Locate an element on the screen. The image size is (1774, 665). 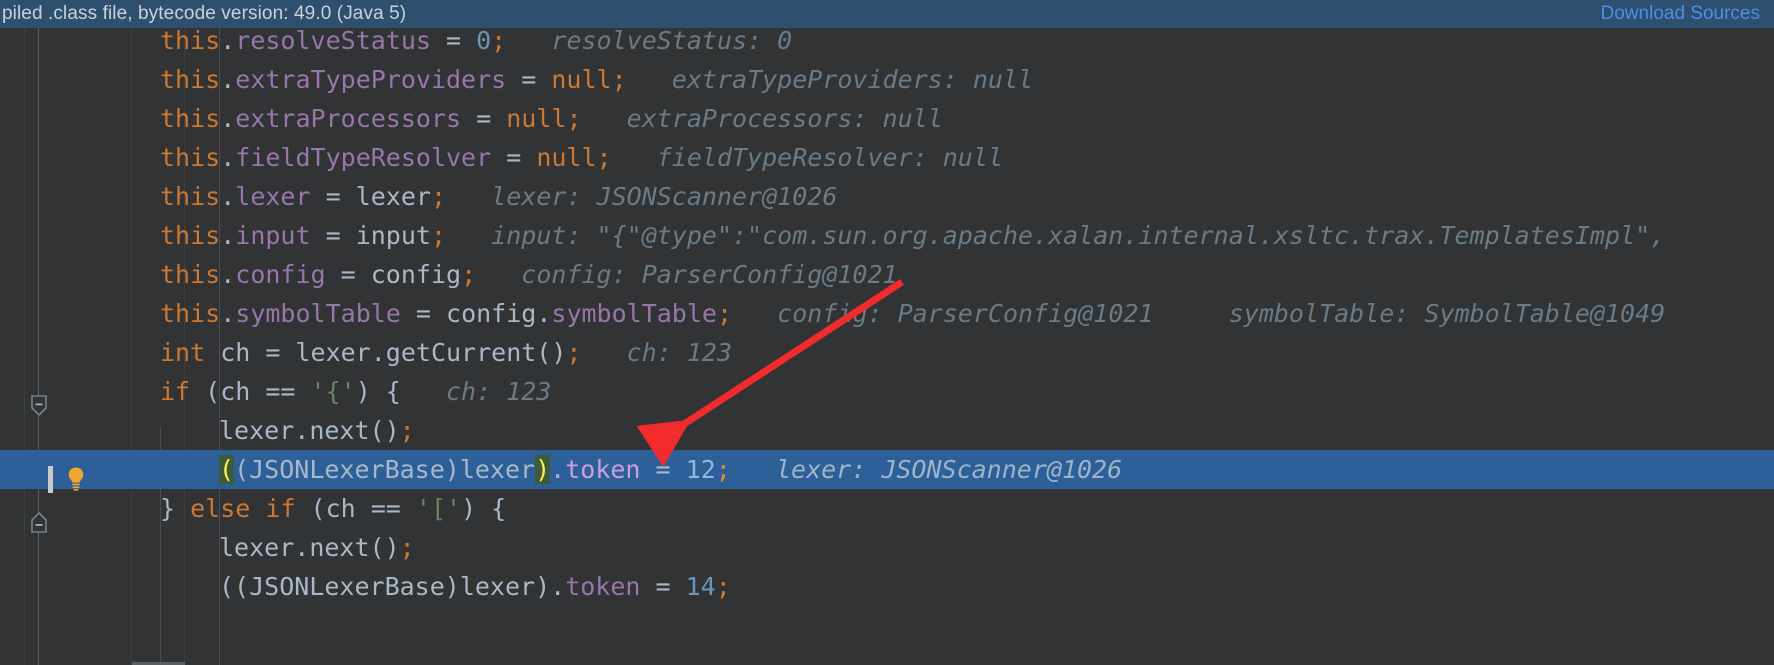
inline-hint: lexer: JSONScanner@1026 is located at coordinates (642, 196).